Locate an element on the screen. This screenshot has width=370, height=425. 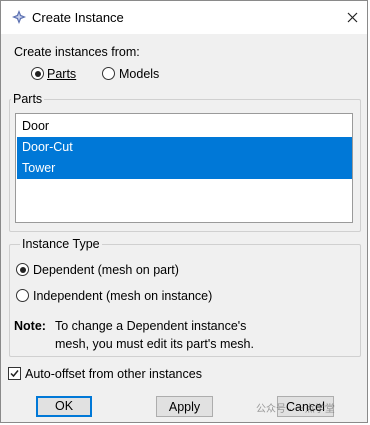
close-icon is located at coordinates (352, 17).